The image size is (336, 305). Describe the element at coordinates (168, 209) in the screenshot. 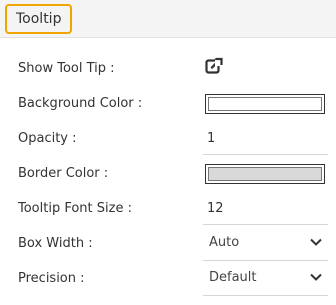

I see `tooltip-font-size-row: Tooltip Font Size : 12` at that location.